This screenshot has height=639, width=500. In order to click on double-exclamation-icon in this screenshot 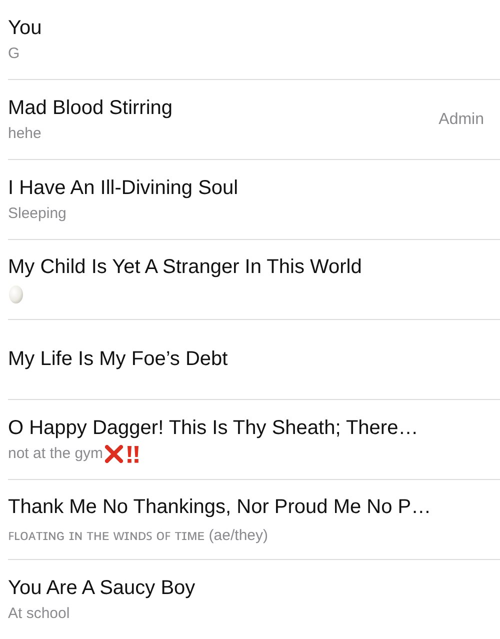, I will do `click(133, 453)`.